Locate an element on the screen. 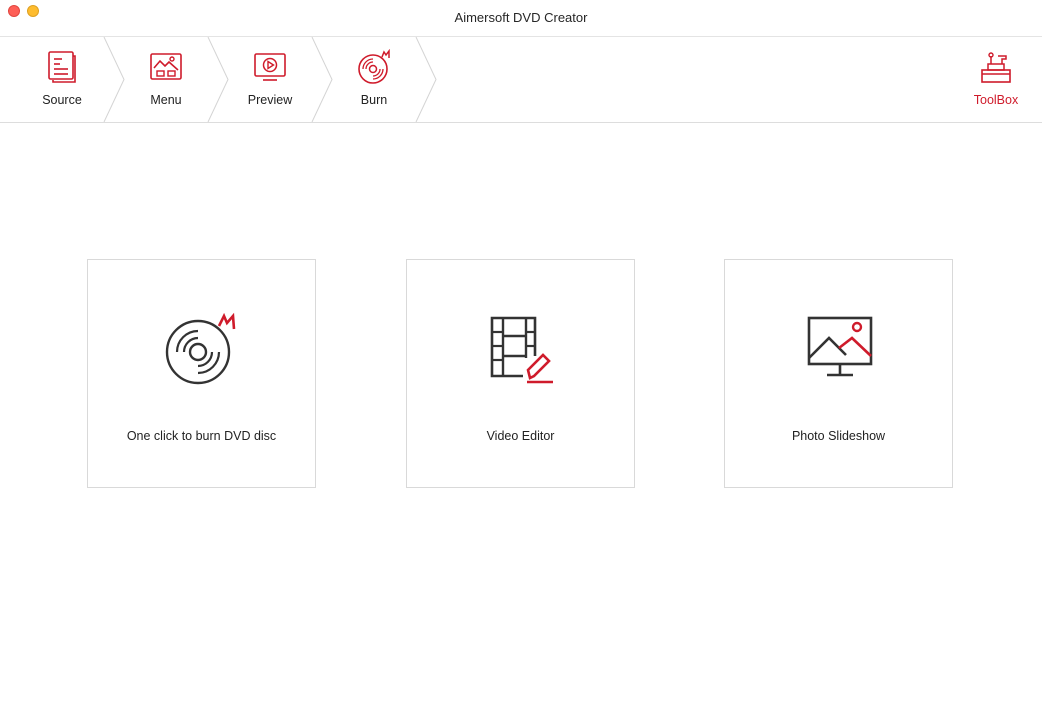 This screenshot has height=722, width=1042. tab-burn: Burn is located at coordinates (374, 79).